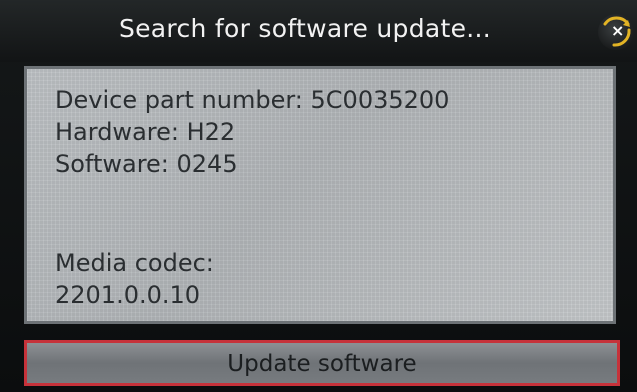  I want to click on update-software-label: Update software, so click(322, 364).